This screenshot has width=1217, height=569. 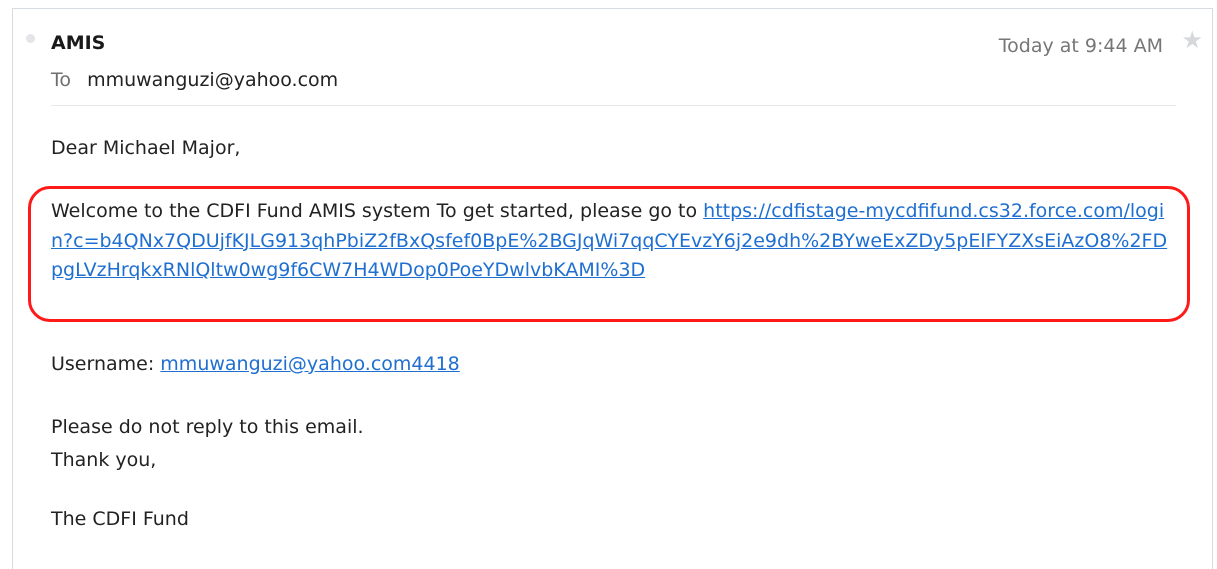 What do you see at coordinates (1080, 46) in the screenshot?
I see `message-timestamp: Today at 9:44 AM` at bounding box center [1080, 46].